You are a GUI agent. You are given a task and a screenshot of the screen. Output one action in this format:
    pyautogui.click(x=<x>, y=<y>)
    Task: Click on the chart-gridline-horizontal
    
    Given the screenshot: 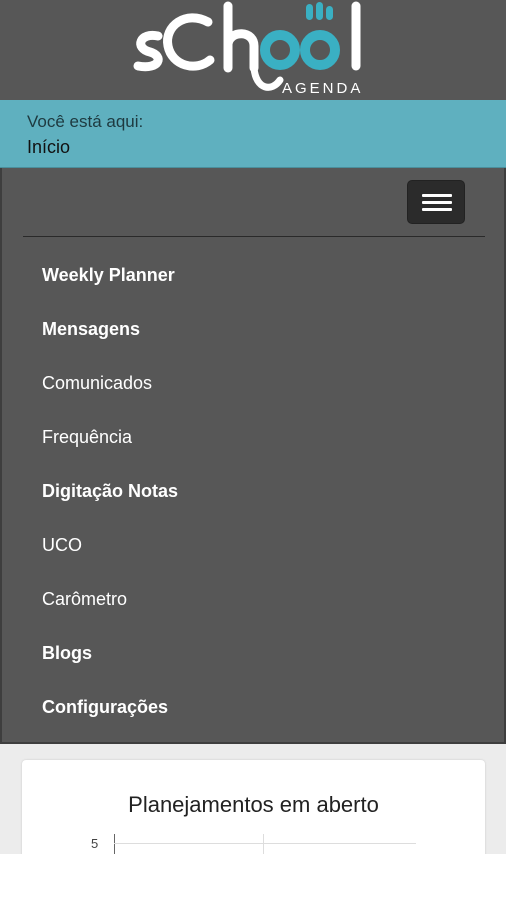 What is the action you would take?
    pyautogui.click(x=265, y=843)
    